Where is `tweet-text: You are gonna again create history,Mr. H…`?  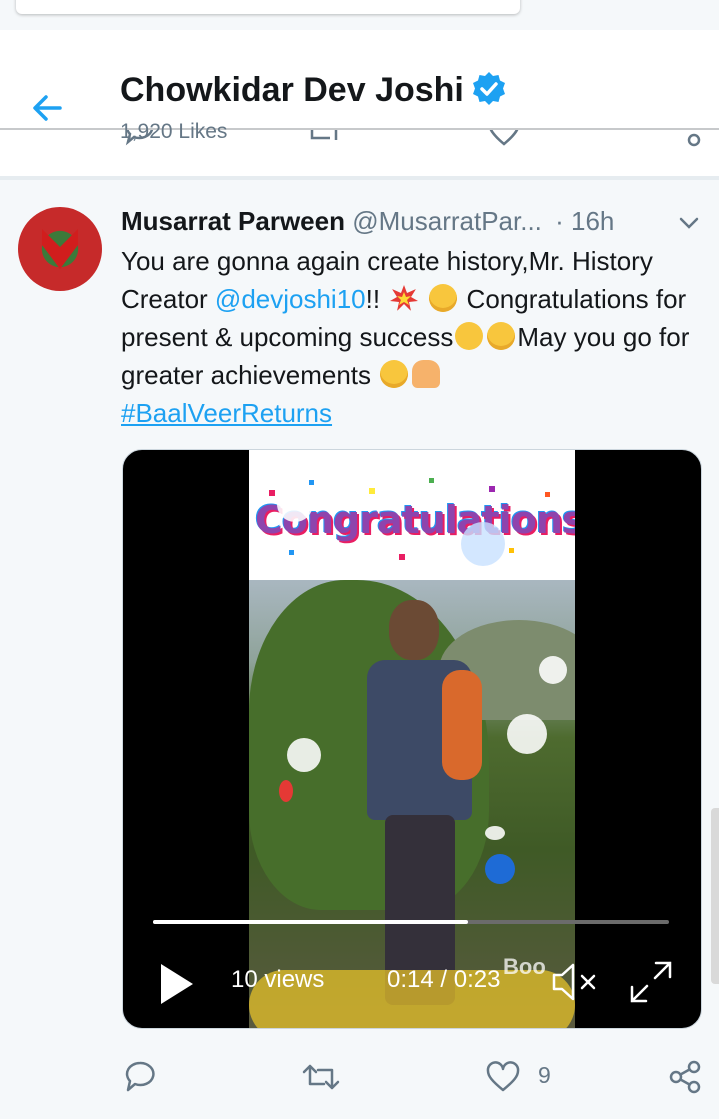 tweet-text: You are gonna again create history,Mr. H… is located at coordinates (413, 337).